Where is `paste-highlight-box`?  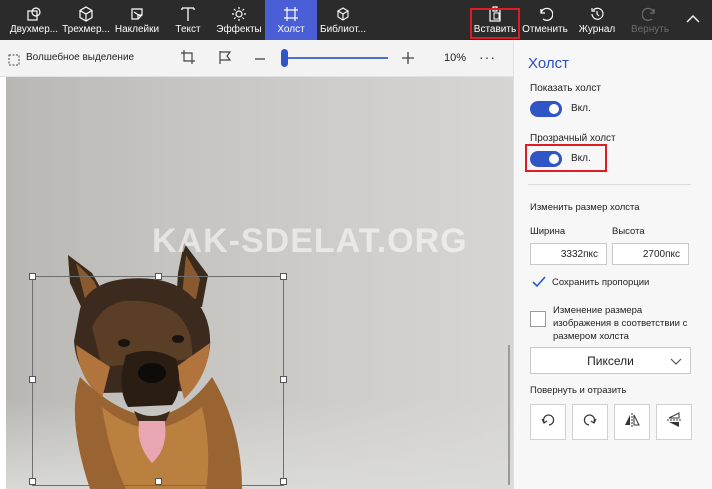
paste-highlight-box is located at coordinates (495, 23).